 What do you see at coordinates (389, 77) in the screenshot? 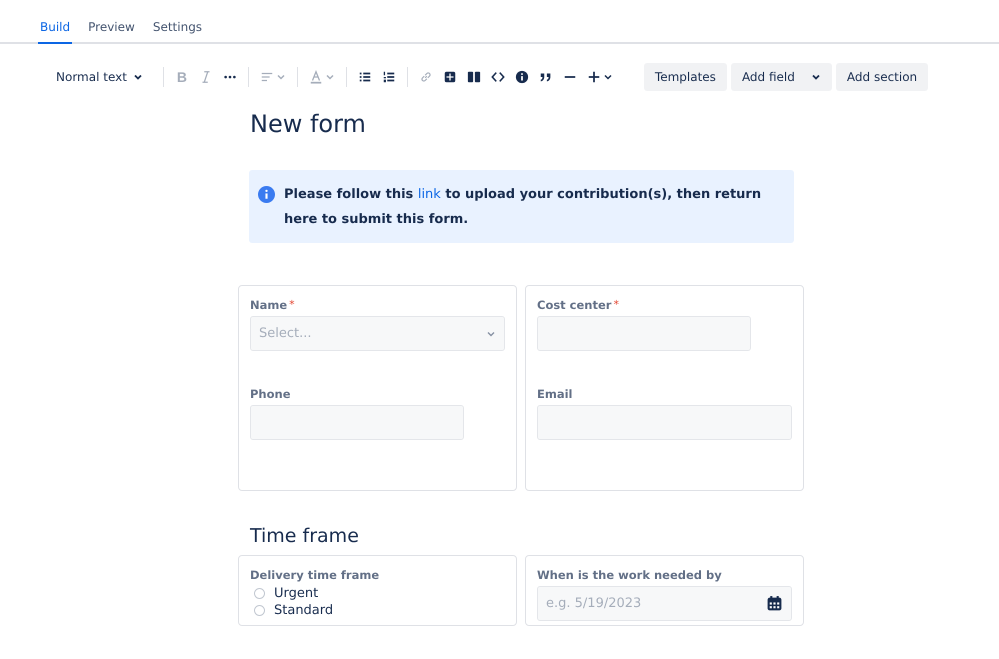
I see `numbered-list-icon` at bounding box center [389, 77].